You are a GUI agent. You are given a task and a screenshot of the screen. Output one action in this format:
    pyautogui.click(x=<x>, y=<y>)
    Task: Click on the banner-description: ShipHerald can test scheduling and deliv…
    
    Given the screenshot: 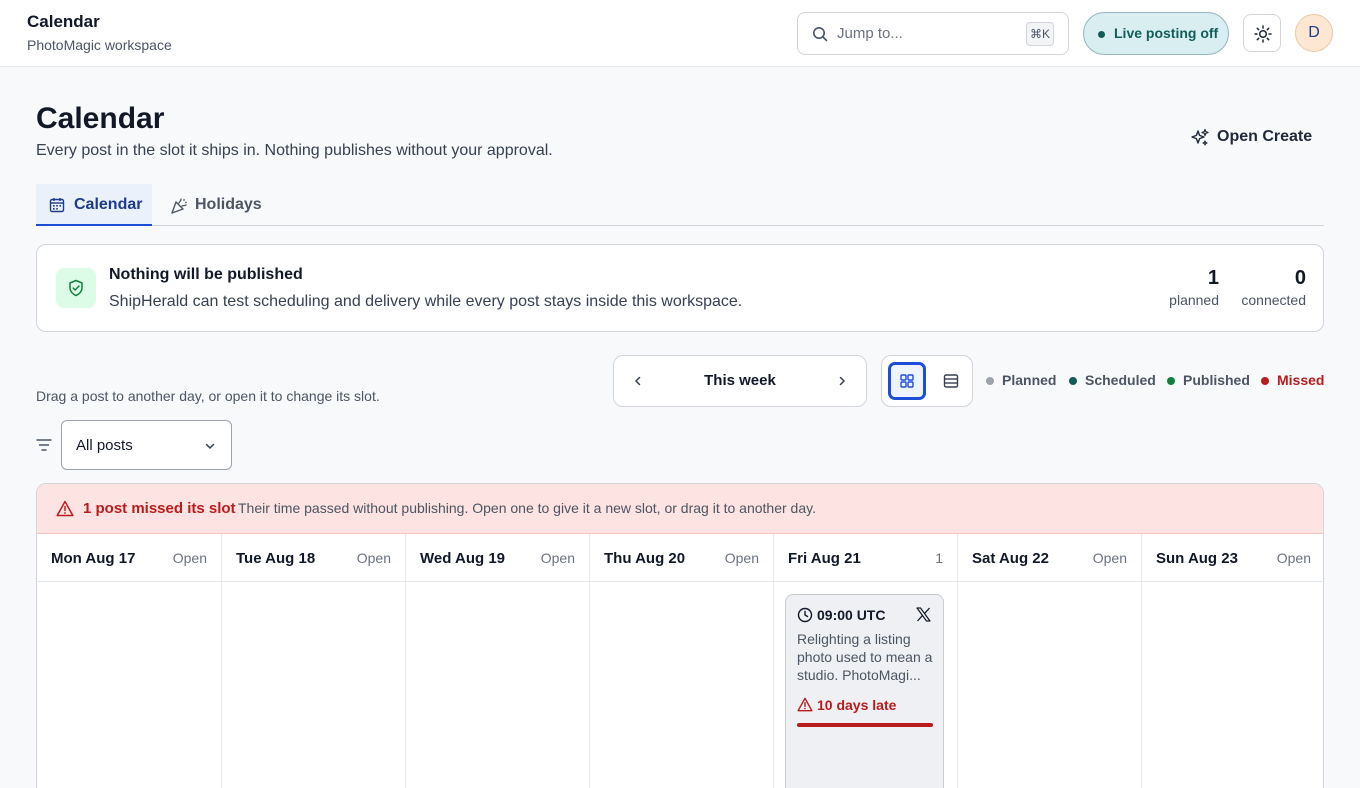 What is the action you would take?
    pyautogui.click(x=426, y=301)
    